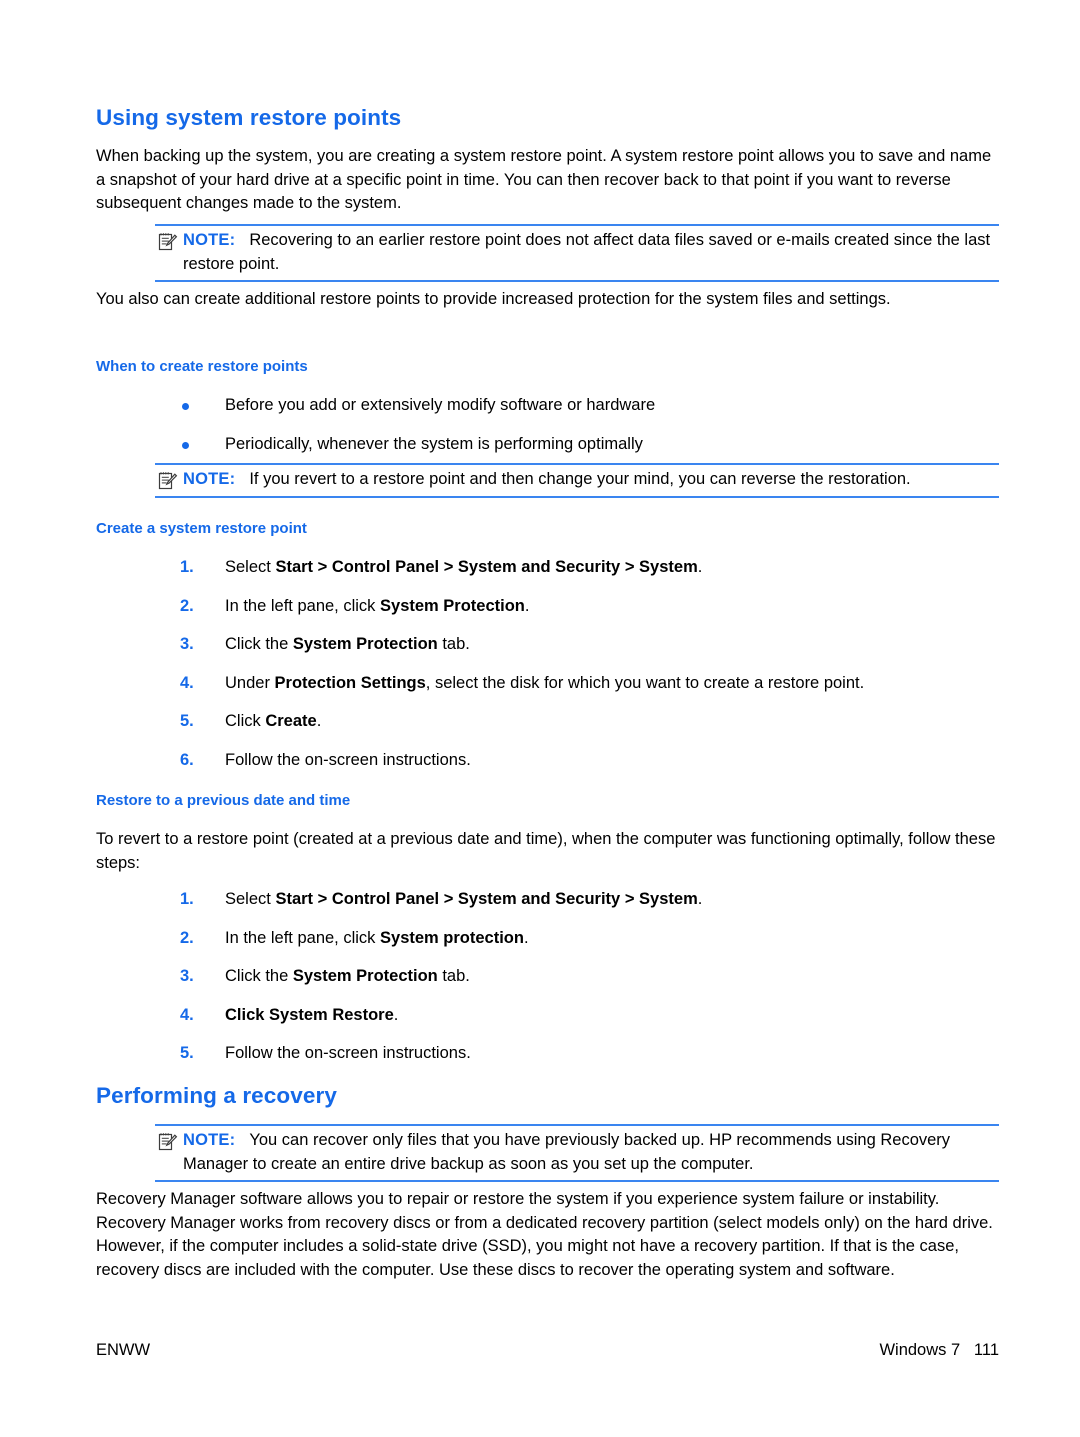 This screenshot has height=1437, width=1080. What do you see at coordinates (201, 528) in the screenshot?
I see `heading-create-restore-point: Create a system restore point` at bounding box center [201, 528].